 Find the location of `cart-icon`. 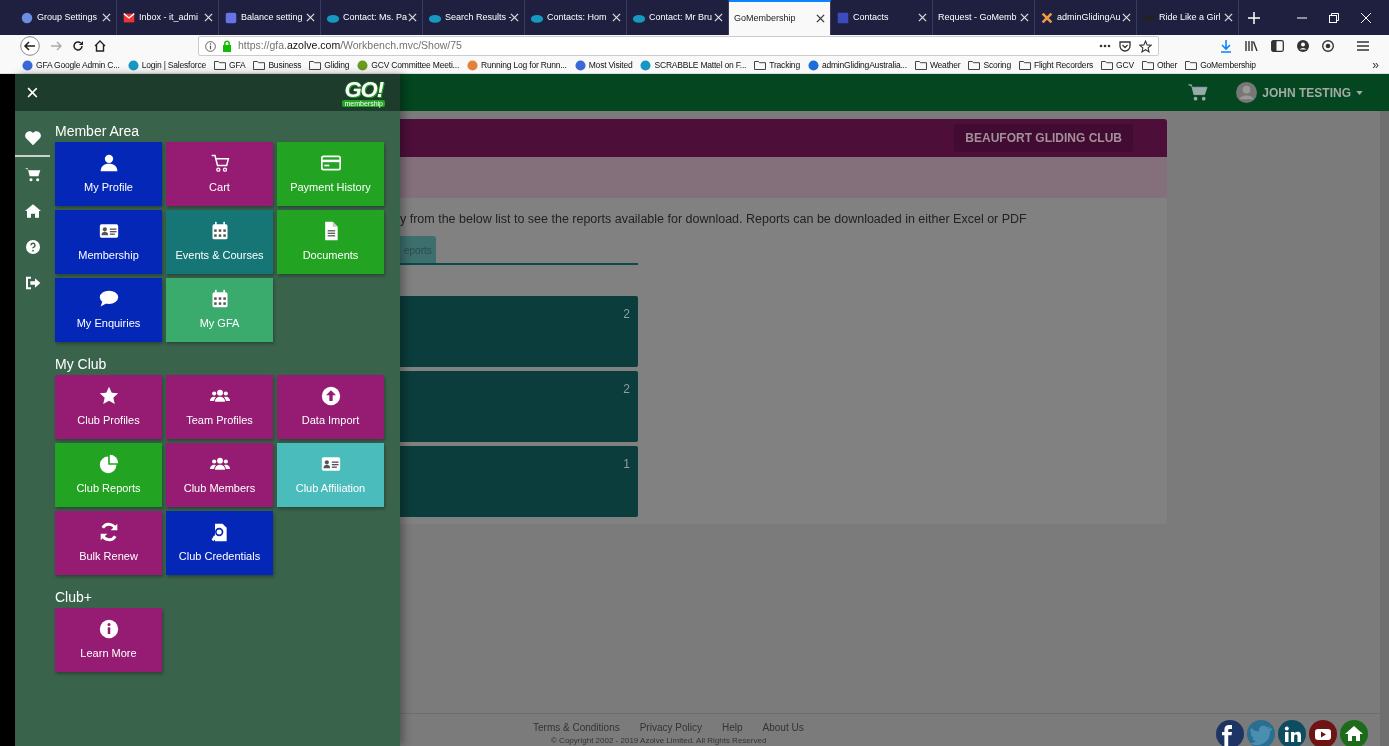

cart-icon is located at coordinates (1198, 92).